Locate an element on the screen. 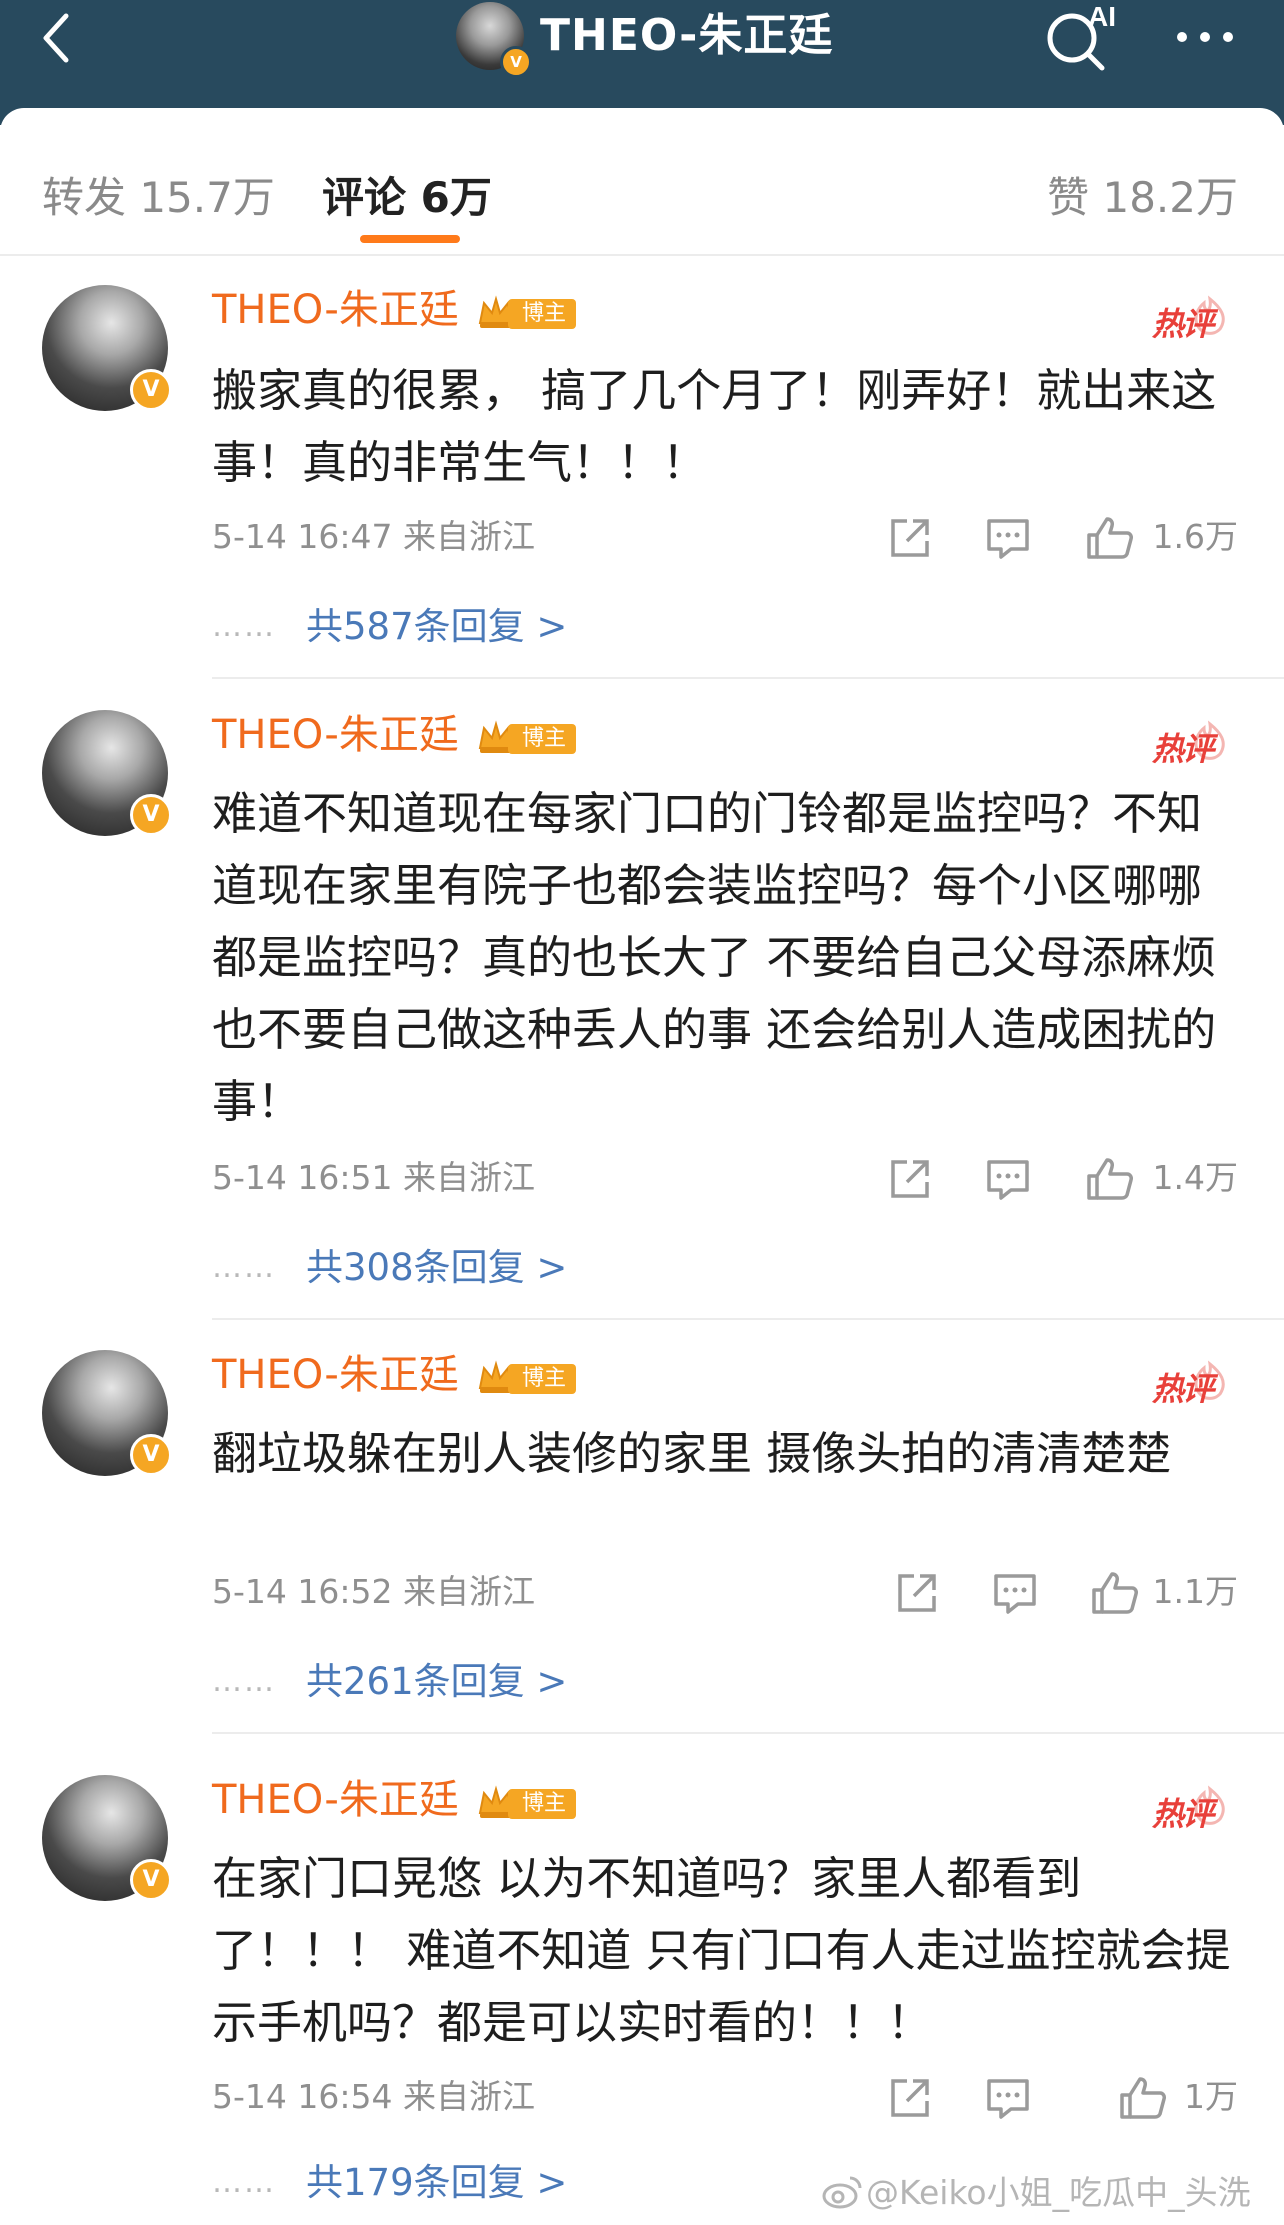 This screenshot has height=2225, width=1284. view-replies-link: 共587条回复 > is located at coordinates (436, 627).